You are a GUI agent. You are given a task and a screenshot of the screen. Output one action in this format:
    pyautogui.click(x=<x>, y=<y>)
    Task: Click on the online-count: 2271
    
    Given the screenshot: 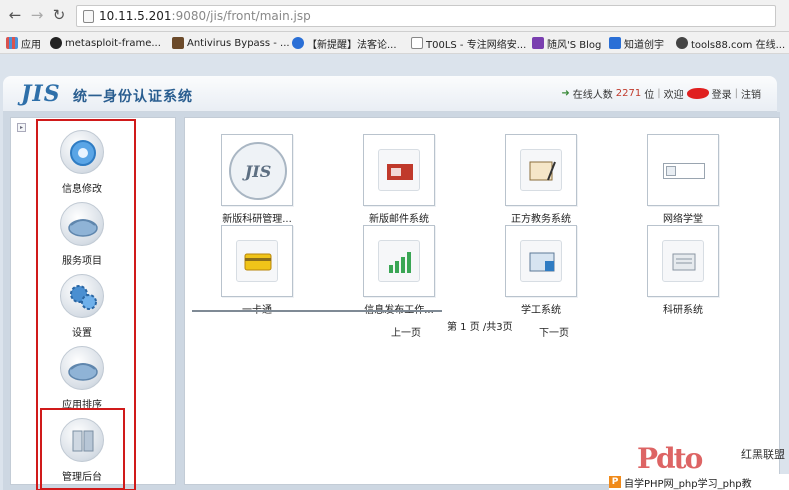 What is the action you would take?
    pyautogui.click(x=628, y=93)
    